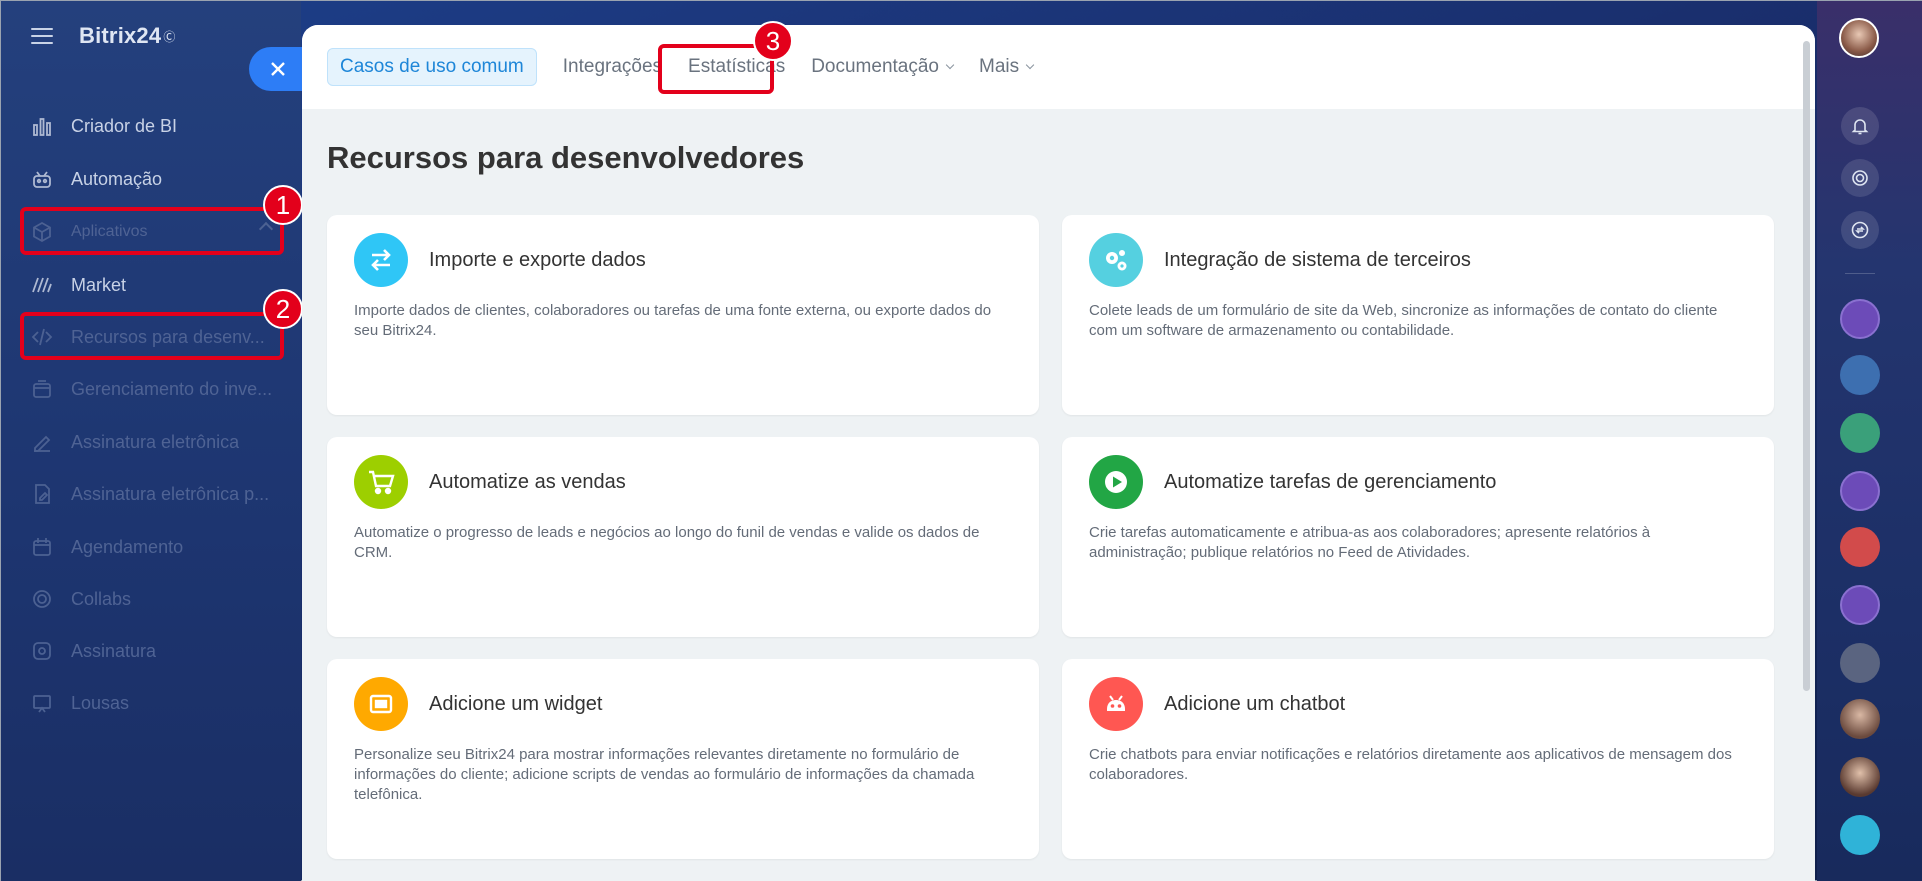 The height and width of the screenshot is (881, 1922). I want to click on close-icon, so click(278, 69).